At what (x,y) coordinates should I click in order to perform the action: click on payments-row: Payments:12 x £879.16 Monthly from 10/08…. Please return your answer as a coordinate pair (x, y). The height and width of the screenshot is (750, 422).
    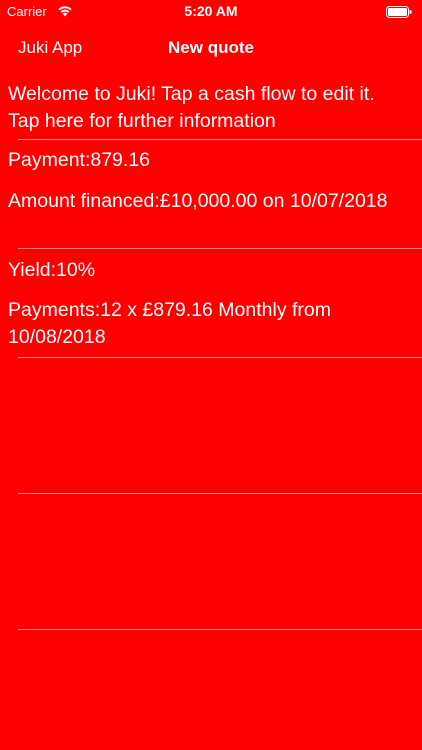
    Looking at the image, I should click on (211, 323).